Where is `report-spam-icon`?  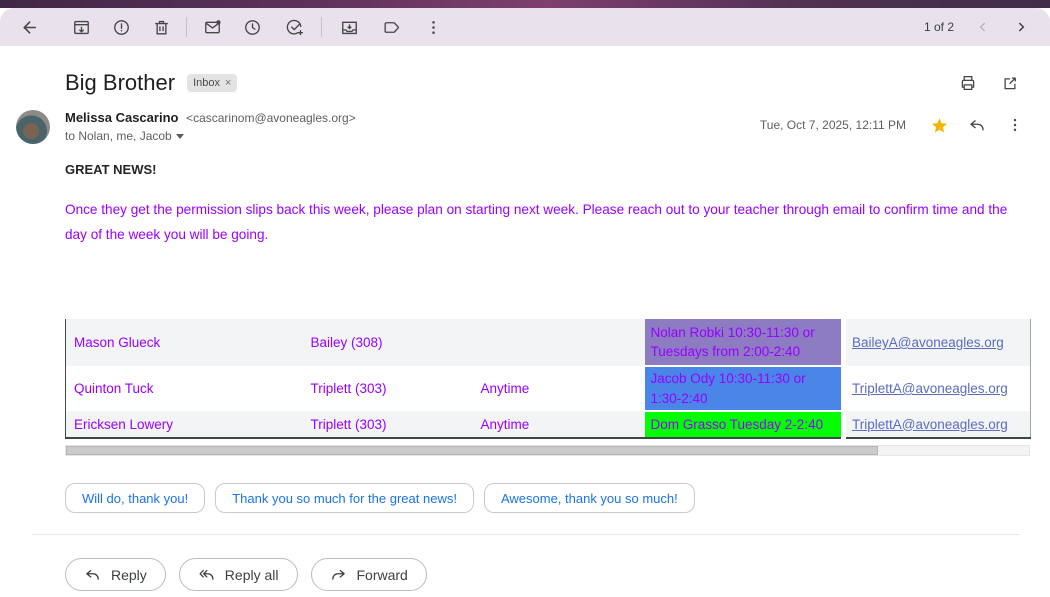
report-spam-icon is located at coordinates (121, 27).